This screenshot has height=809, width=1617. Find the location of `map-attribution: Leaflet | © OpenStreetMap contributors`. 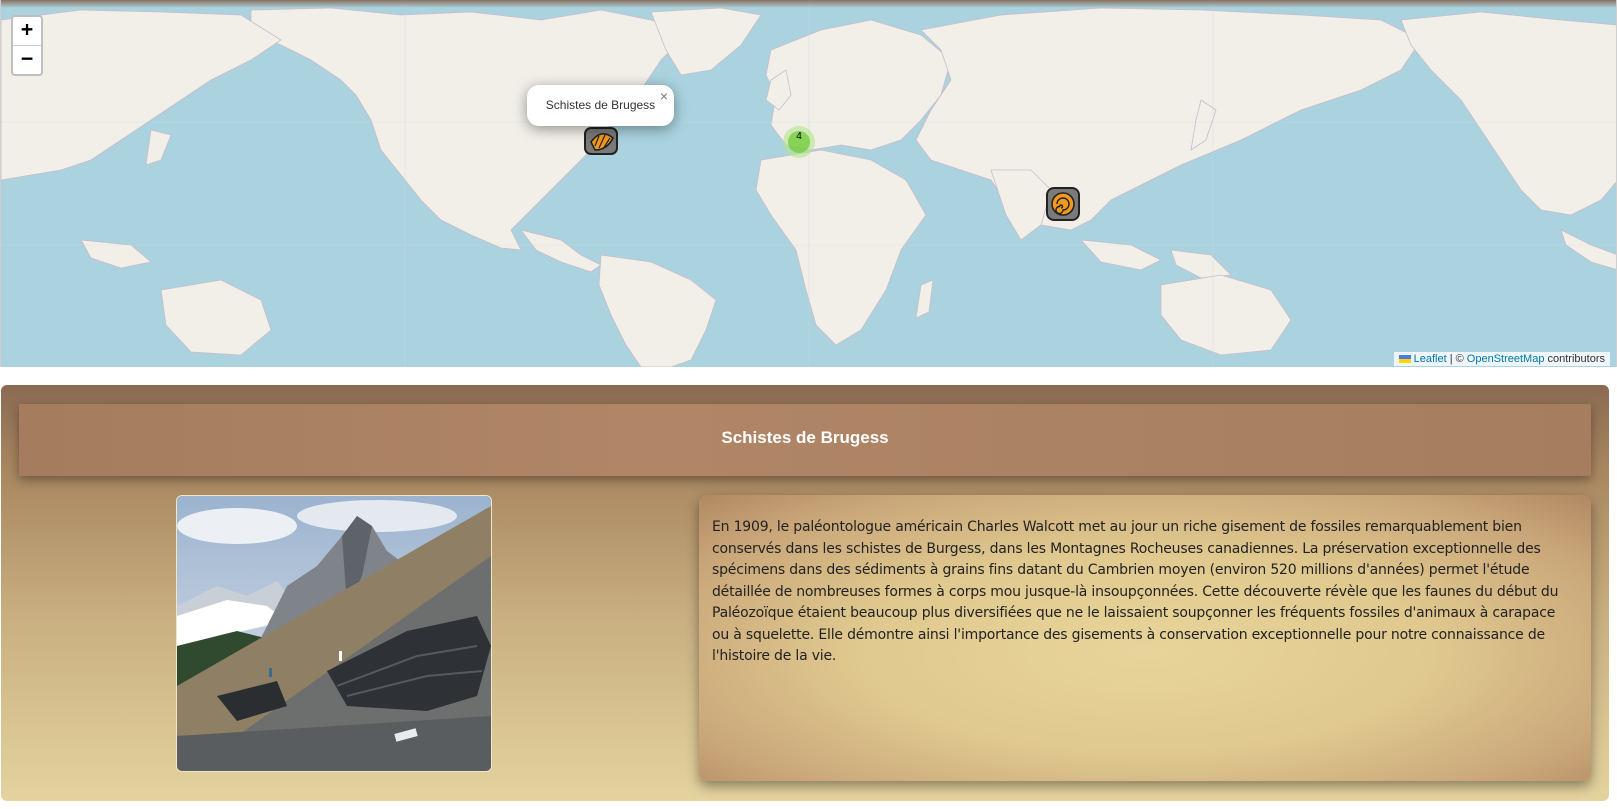

map-attribution: Leaflet | © OpenStreetMap contributors is located at coordinates (1501, 359).